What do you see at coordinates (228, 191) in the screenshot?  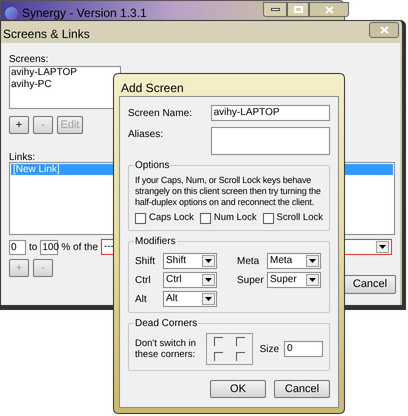 I see `options-description: If your Caps, Num, or Scroll Lock keys behave strangely on this client screen then try turning the half-duplex options on and reconnect the client.` at bounding box center [228, 191].